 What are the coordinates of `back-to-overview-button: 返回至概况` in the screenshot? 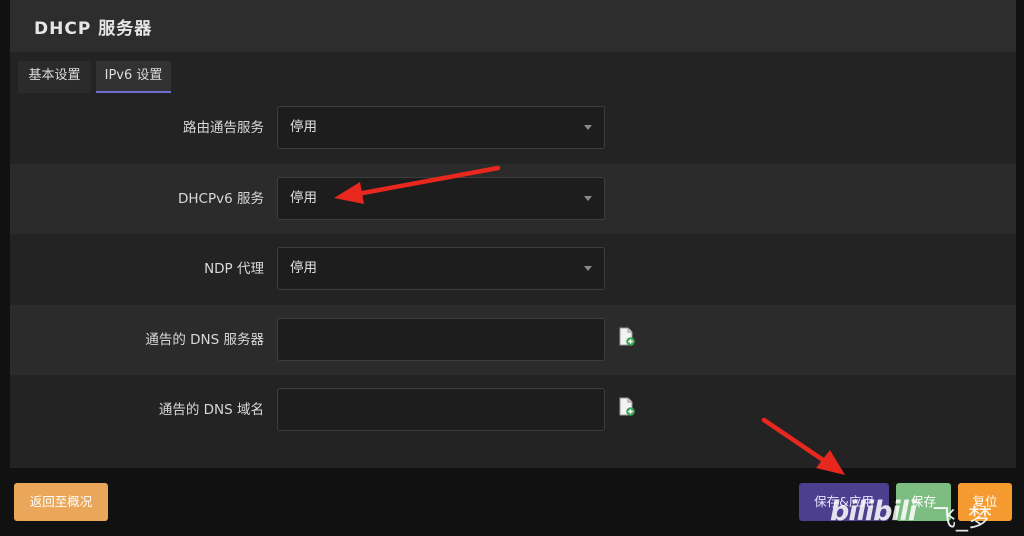 It's located at (61, 502).